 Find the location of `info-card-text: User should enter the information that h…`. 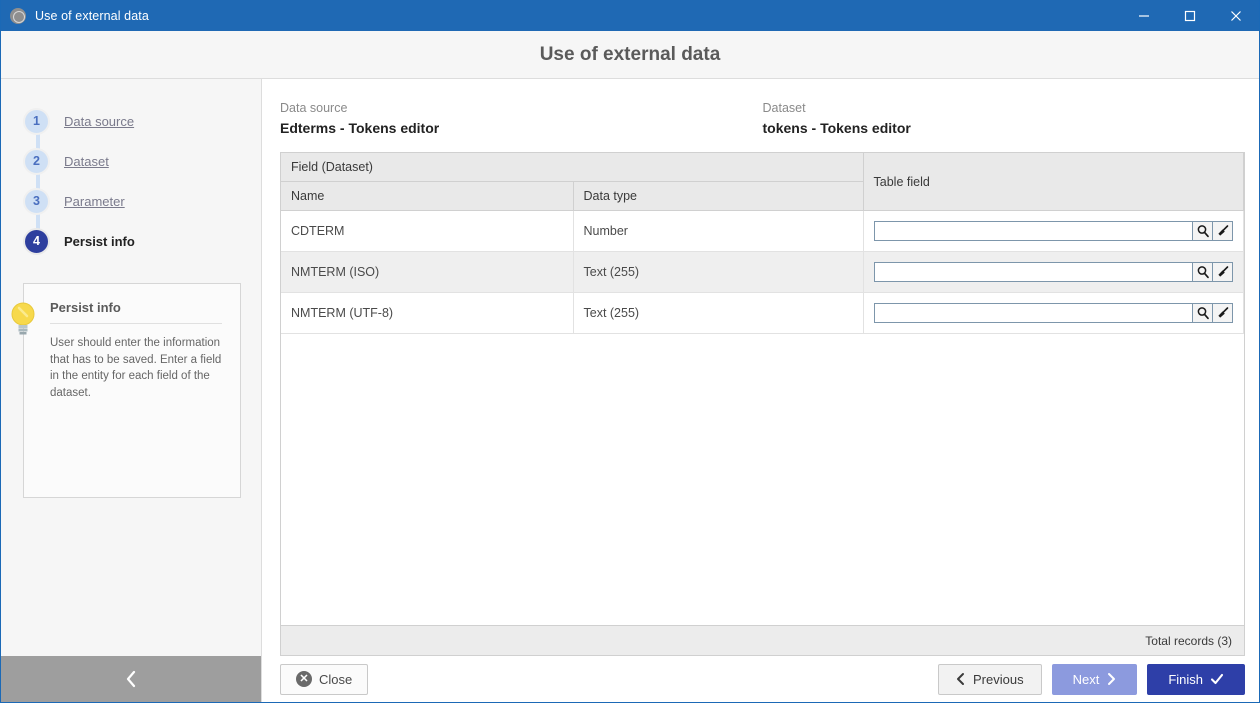

info-card-text: User should enter the information that h… is located at coordinates (136, 368).